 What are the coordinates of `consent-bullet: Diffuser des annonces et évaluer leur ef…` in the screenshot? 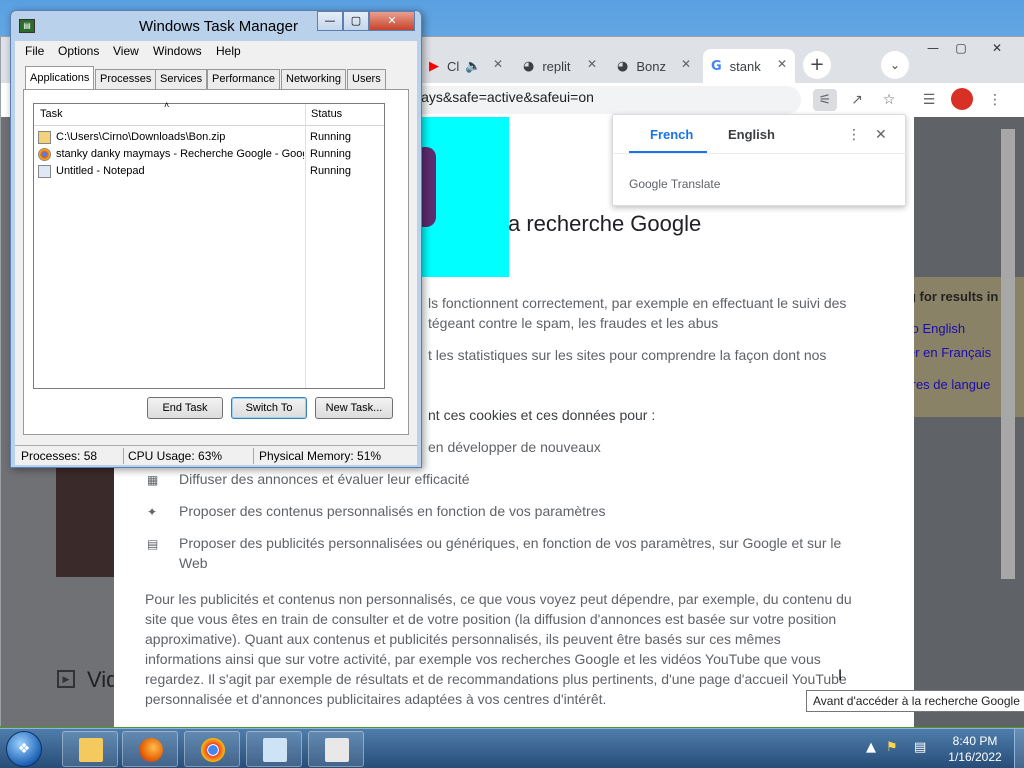 It's located at (324, 479).